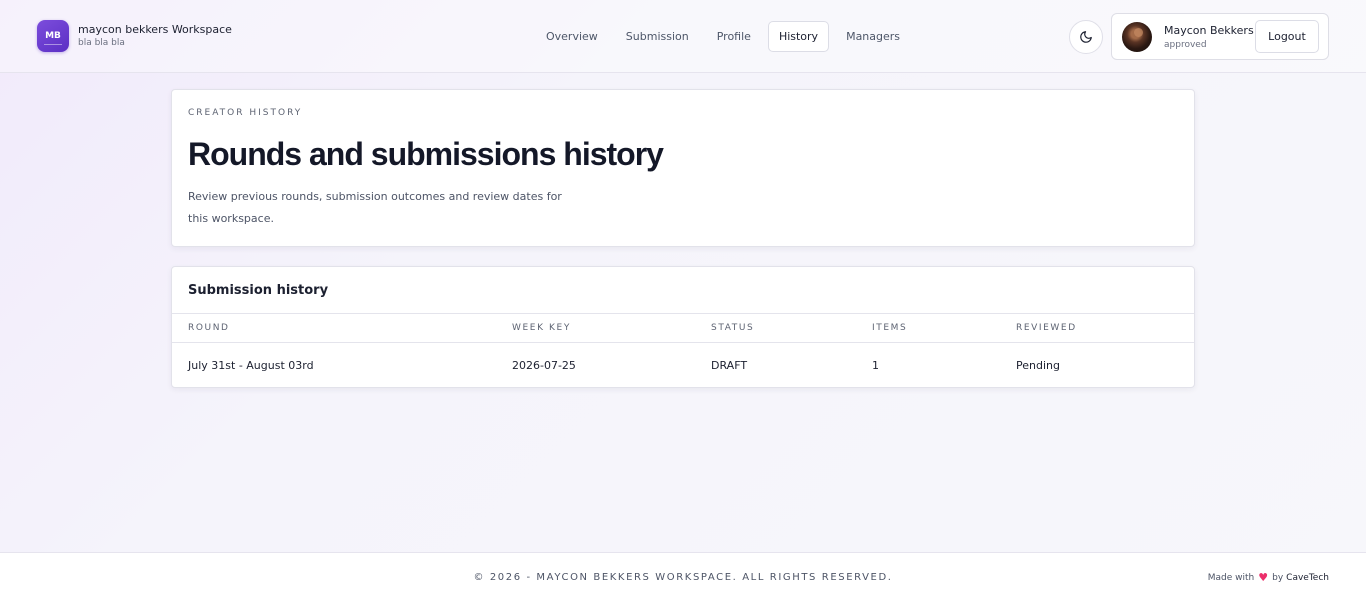  Describe the element at coordinates (1046, 328) in the screenshot. I see `column-reviewed: REVIEWED` at that location.